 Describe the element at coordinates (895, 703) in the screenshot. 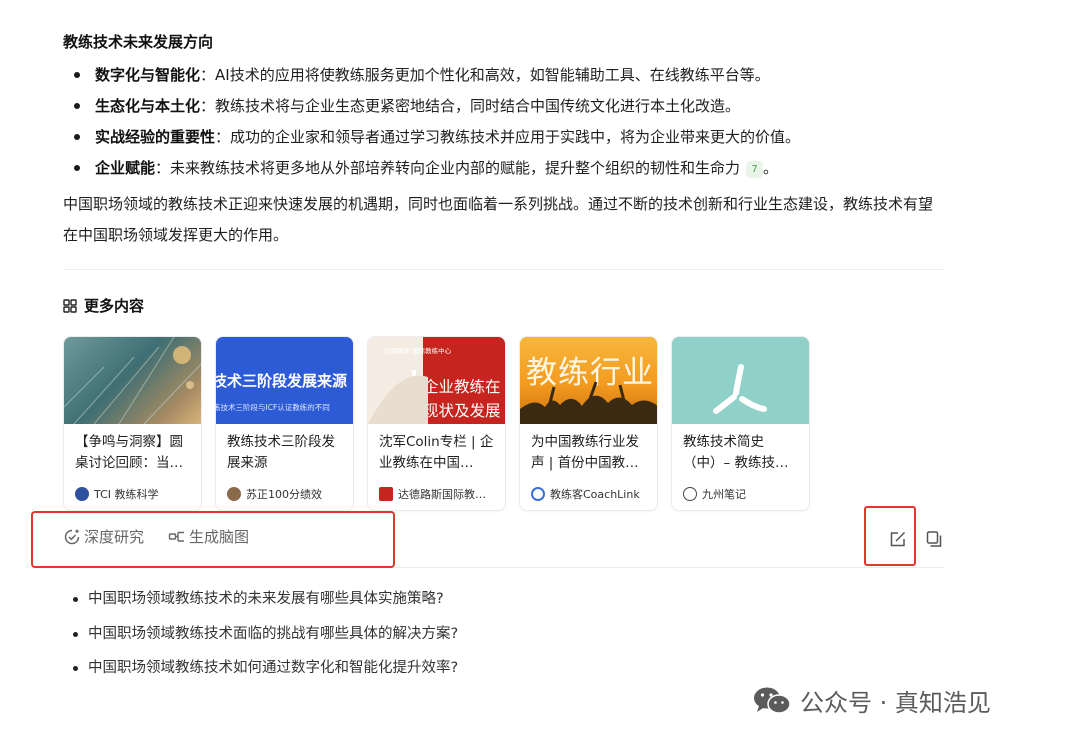

I see `watermark-text: 公众号 · 真知浩见` at that location.